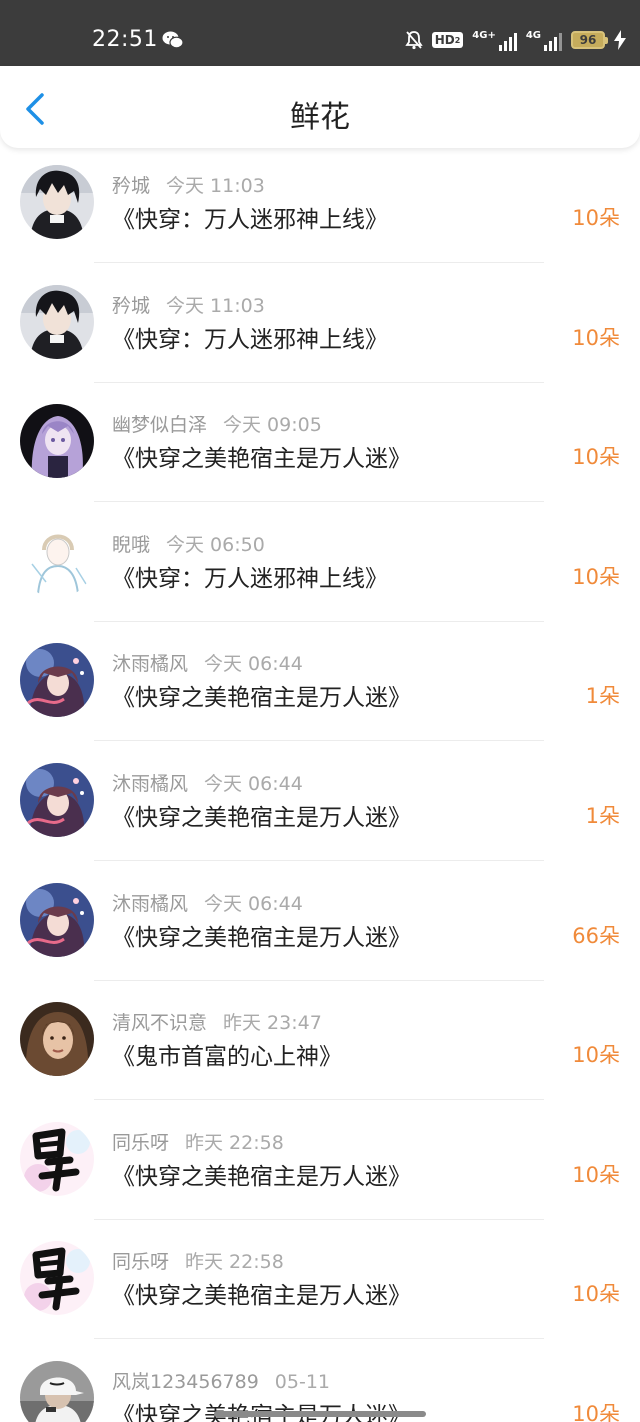  Describe the element at coordinates (159, 1023) in the screenshot. I see `username: 清风不识意` at that location.